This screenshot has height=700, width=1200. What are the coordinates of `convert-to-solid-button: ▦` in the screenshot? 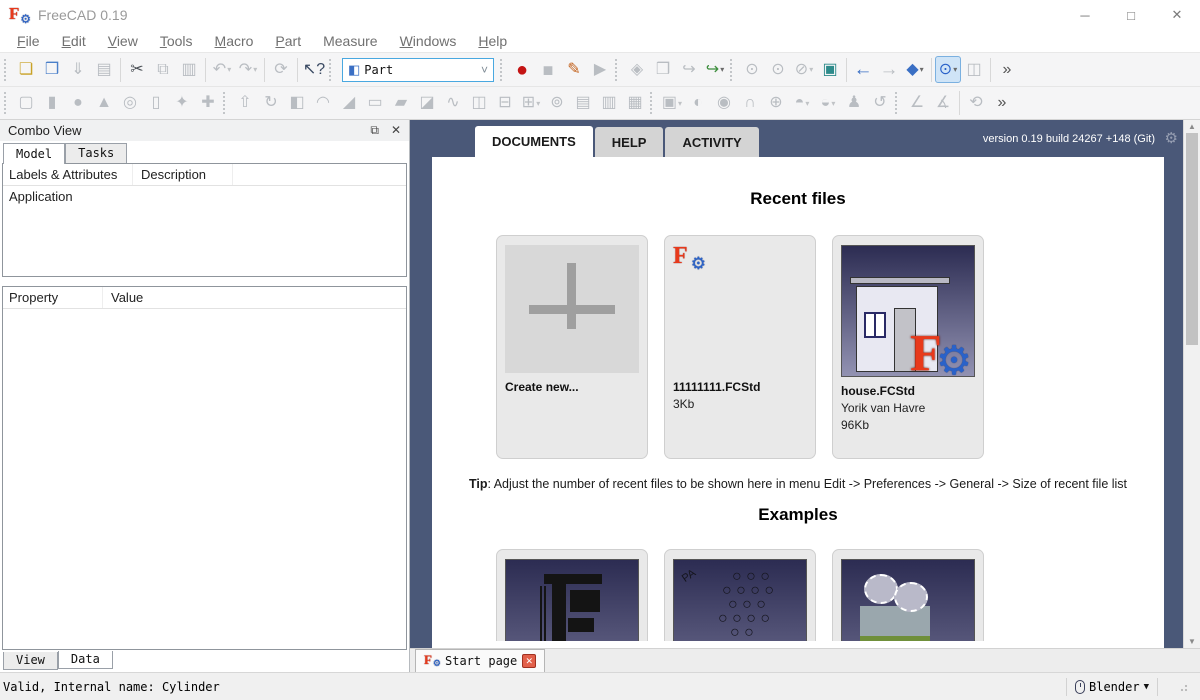 It's located at (635, 103).